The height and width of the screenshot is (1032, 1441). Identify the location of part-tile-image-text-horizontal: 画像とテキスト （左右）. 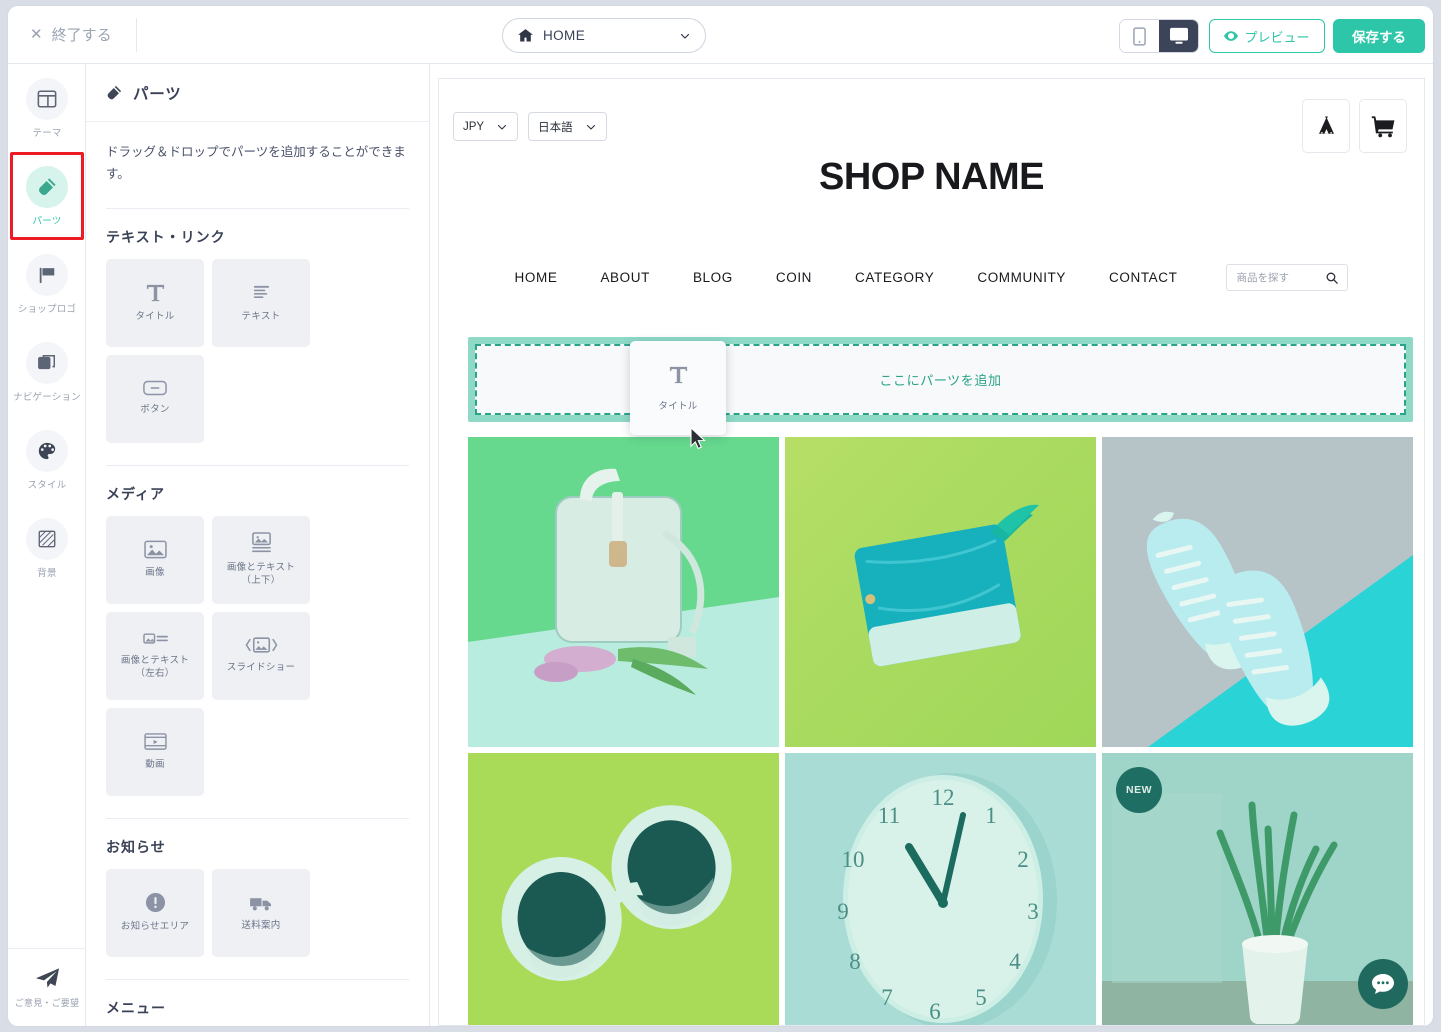
(155, 655).